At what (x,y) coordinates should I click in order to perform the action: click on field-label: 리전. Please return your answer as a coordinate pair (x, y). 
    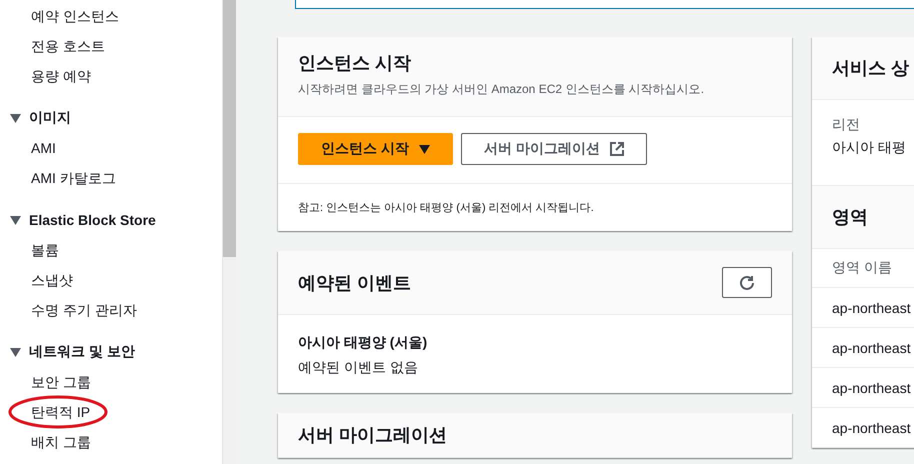
    Looking at the image, I should click on (846, 125).